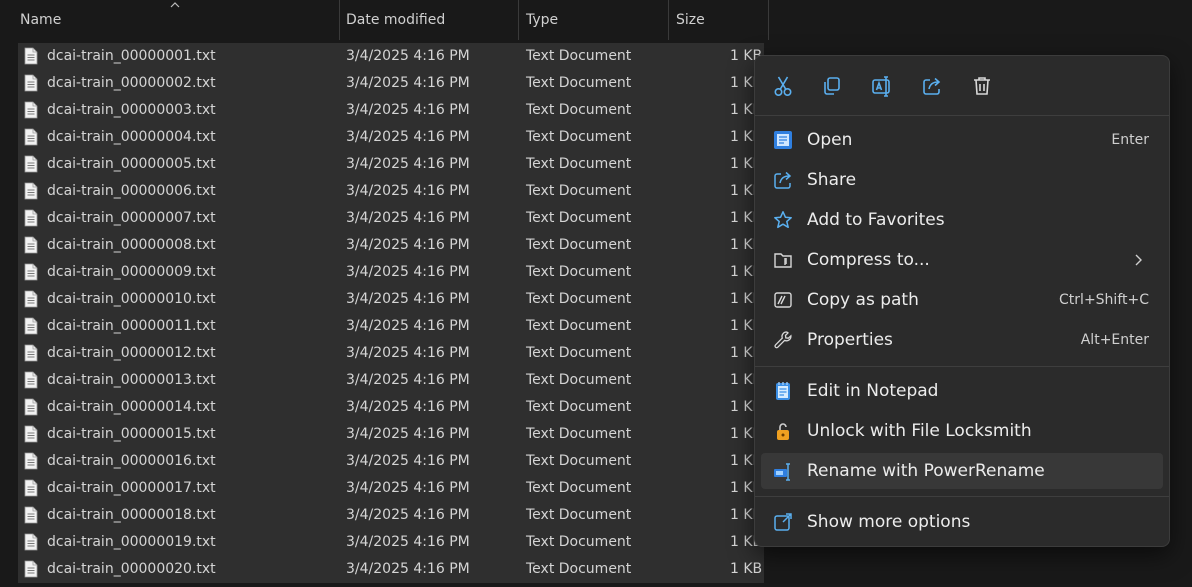  Describe the element at coordinates (718, 20) in the screenshot. I see `column-header-size: Size` at that location.